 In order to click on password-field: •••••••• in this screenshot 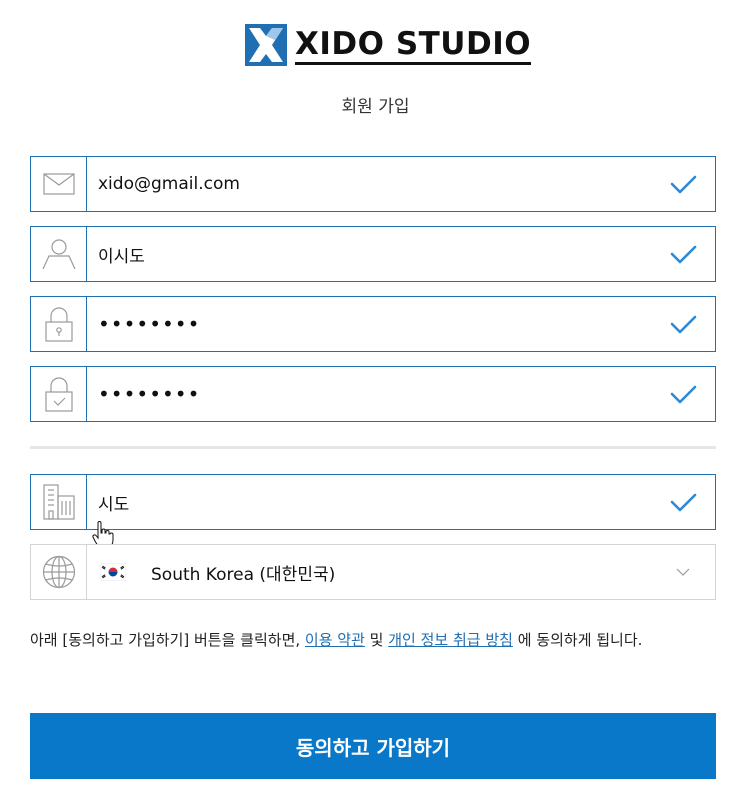, I will do `click(373, 324)`.